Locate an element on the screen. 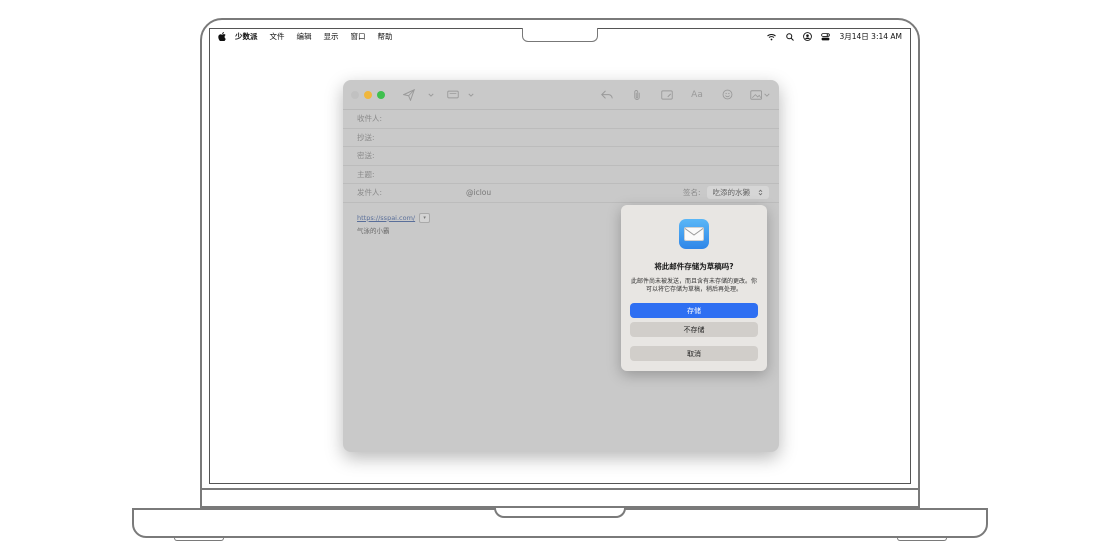 This screenshot has width=1120, height=560. menu-edit: 编辑 is located at coordinates (304, 36).